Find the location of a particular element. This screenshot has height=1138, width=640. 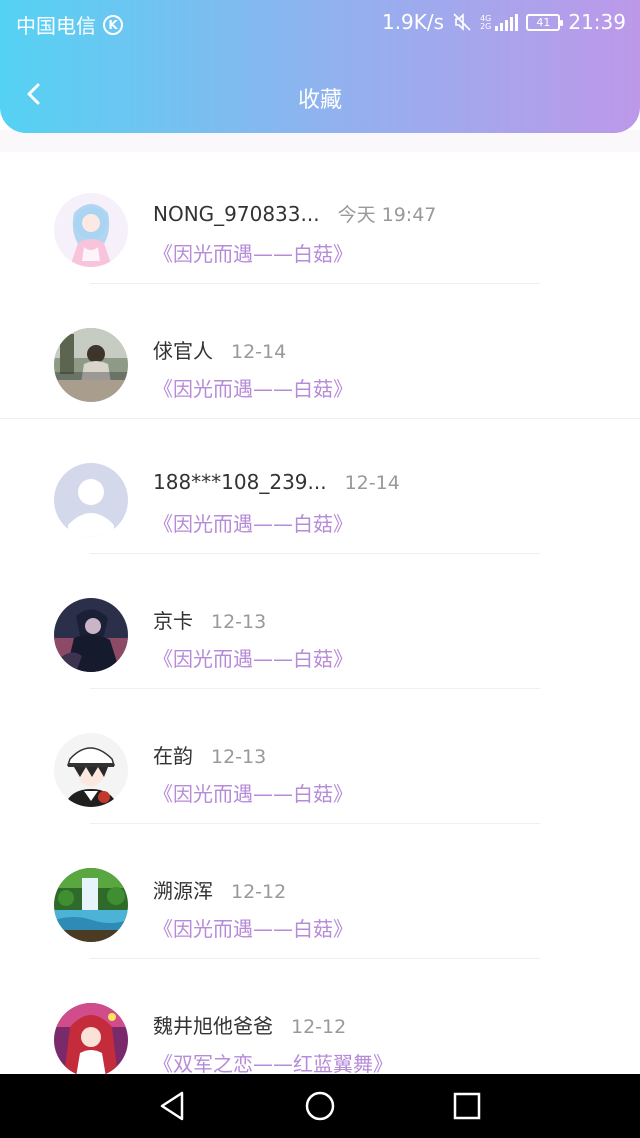

carrier-k-icon: K is located at coordinates (113, 24).